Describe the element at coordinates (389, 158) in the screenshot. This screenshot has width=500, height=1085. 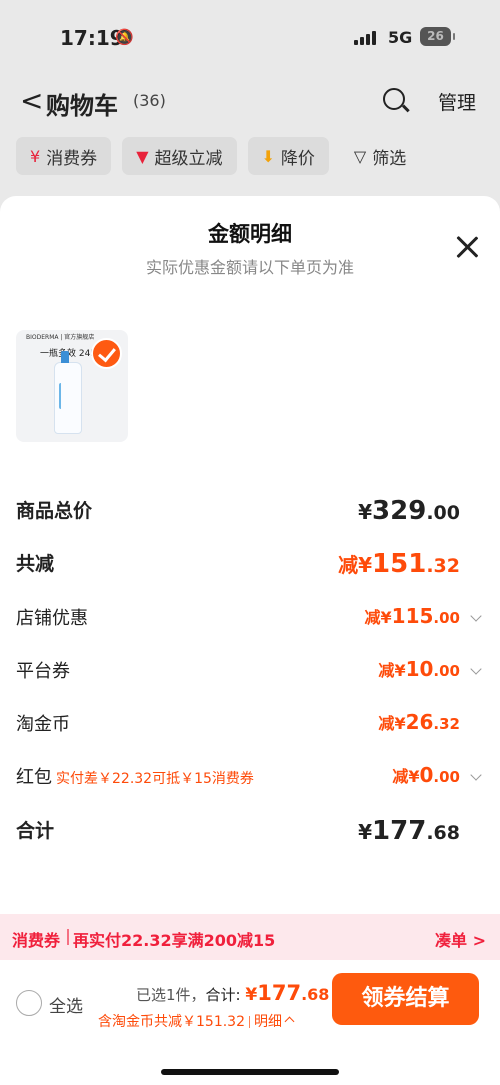
I see `filter-label: 筛选` at that location.